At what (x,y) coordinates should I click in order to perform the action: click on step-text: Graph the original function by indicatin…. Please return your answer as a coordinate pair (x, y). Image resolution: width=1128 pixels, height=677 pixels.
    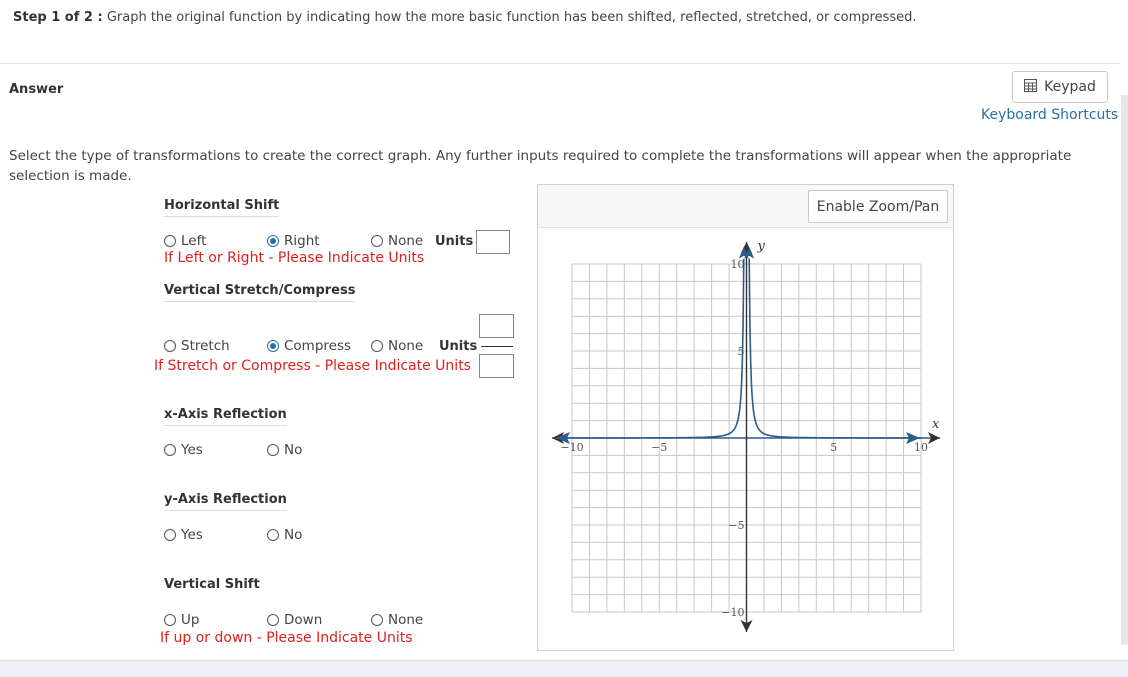
    Looking at the image, I should click on (511, 17).